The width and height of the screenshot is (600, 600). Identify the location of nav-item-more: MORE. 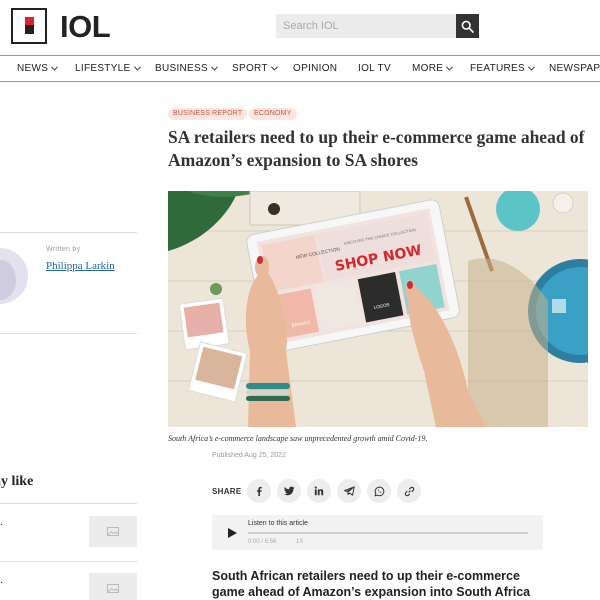
(433, 68).